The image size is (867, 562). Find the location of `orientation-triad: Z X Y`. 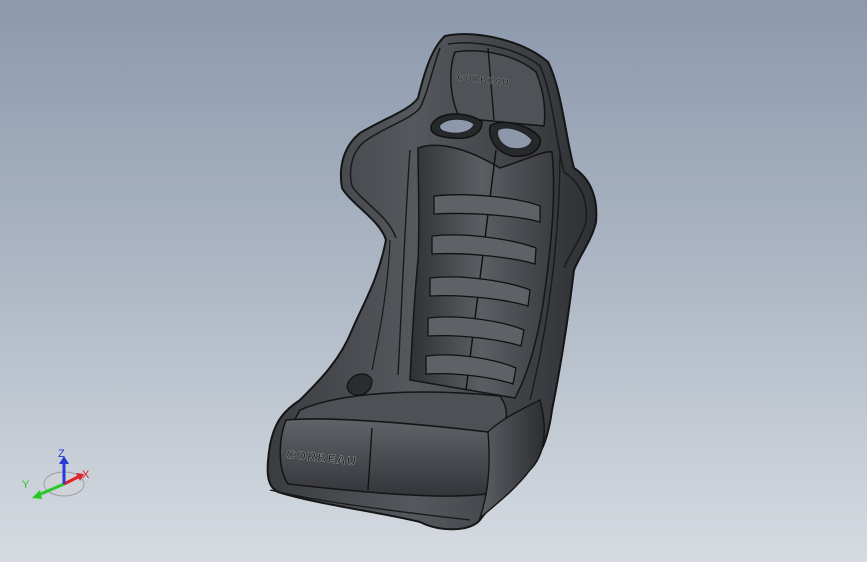

orientation-triad: Z X Y is located at coordinates (59, 475).